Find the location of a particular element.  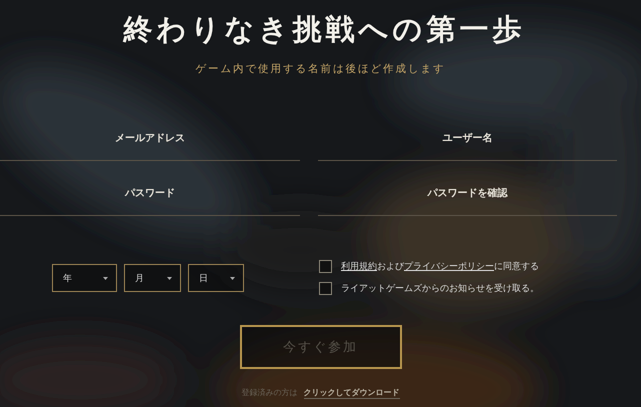

heading: 終わりなき挑戦への第一歩 is located at coordinates (325, 29).